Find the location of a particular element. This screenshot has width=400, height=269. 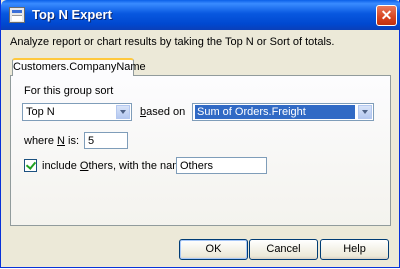

based-on-dropdown: Sum of Orders.Freight is located at coordinates (283, 112).